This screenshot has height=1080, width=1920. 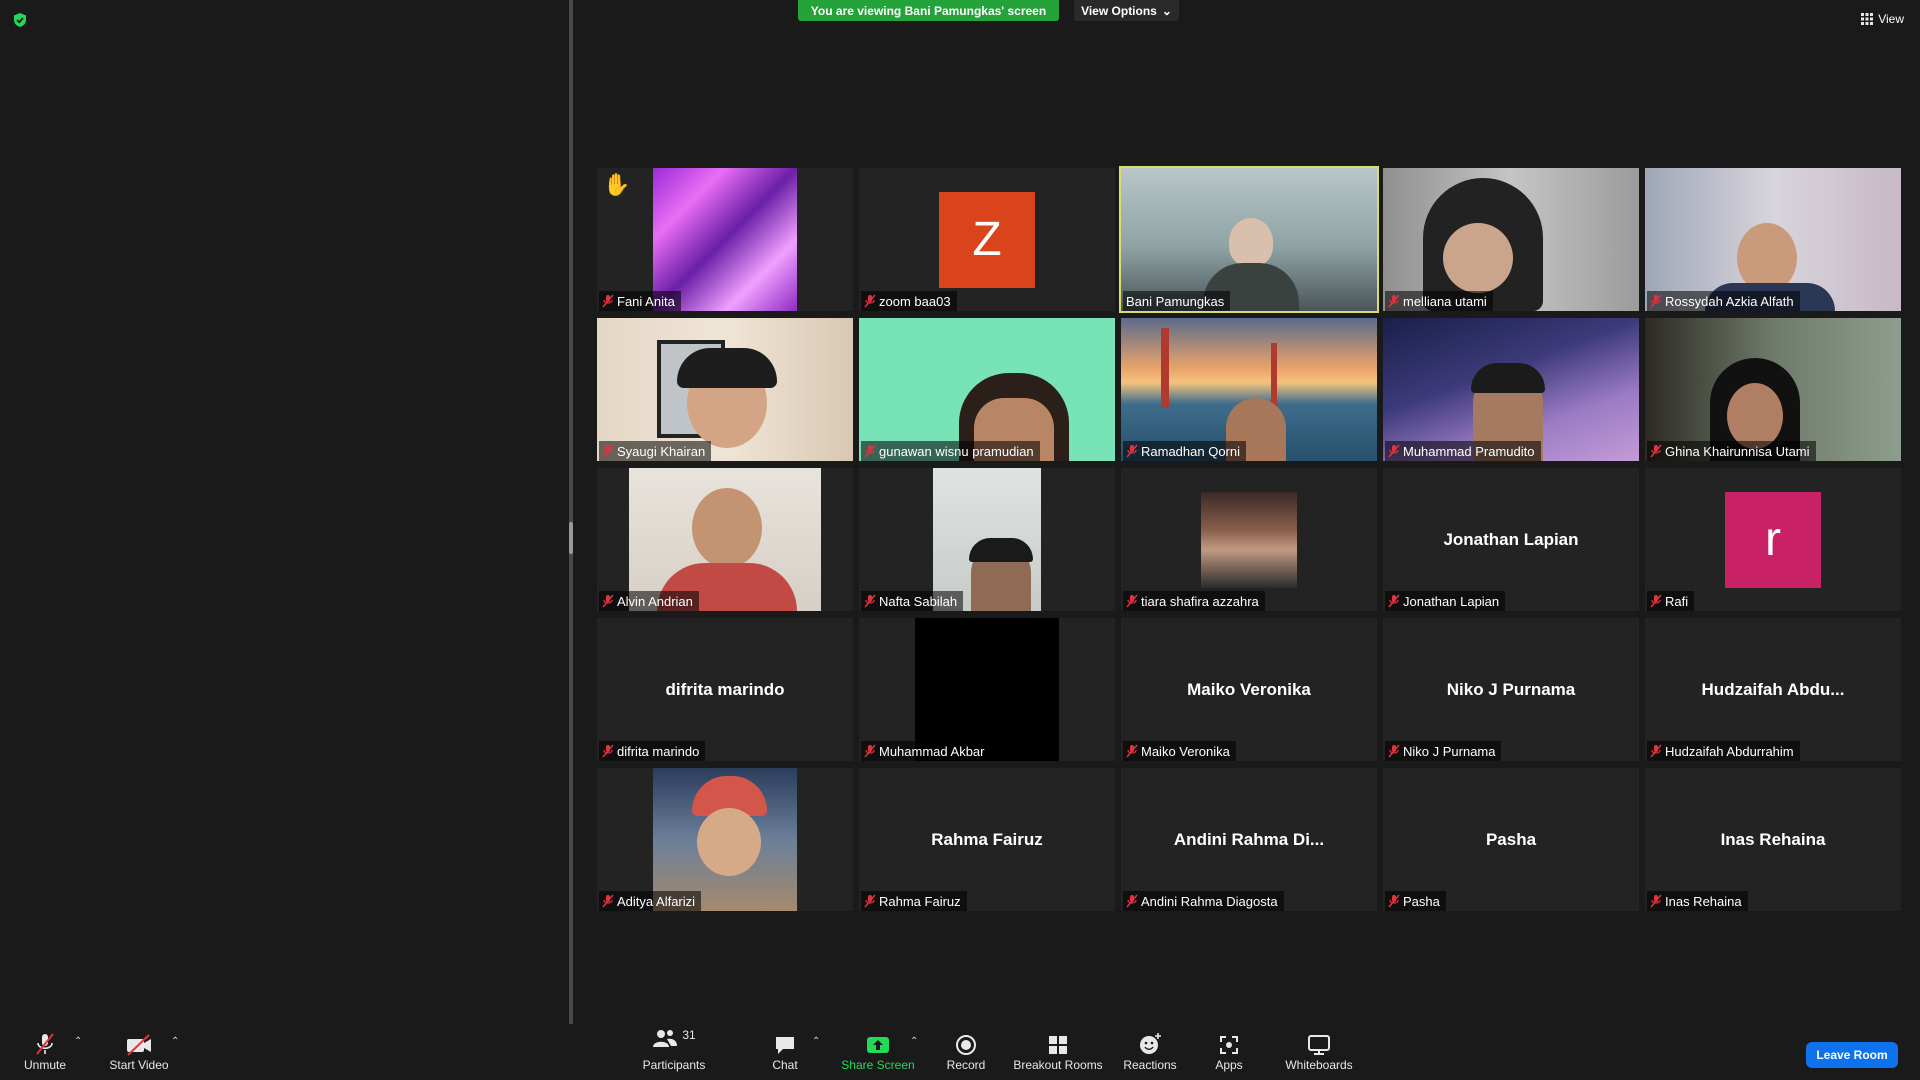 I want to click on bridge-tower, so click(x=1165, y=368).